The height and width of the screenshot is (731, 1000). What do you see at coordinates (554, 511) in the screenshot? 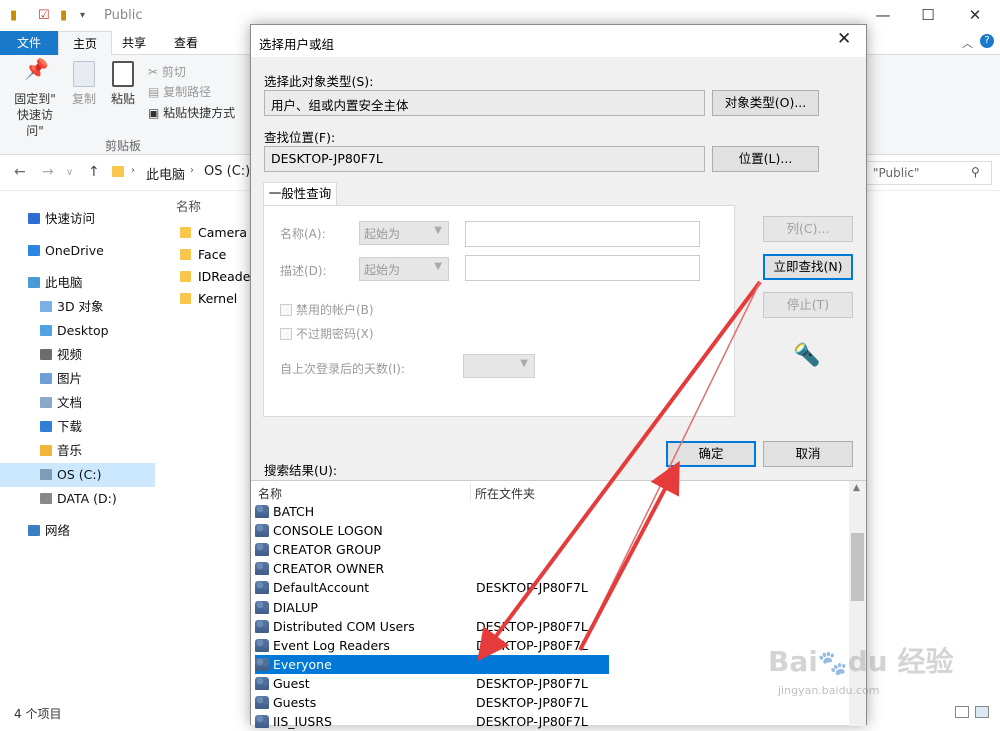
I see `result-row: BATCH` at bounding box center [554, 511].